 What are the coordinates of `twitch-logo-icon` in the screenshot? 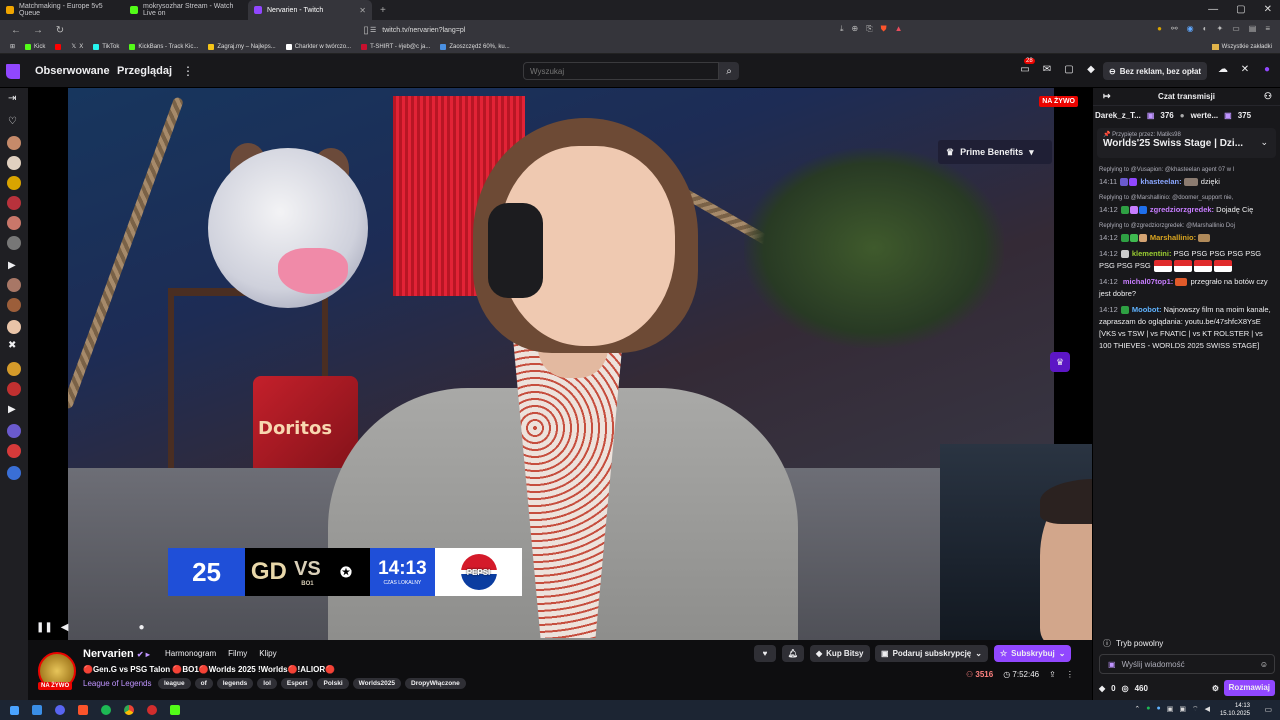 It's located at (13, 71).